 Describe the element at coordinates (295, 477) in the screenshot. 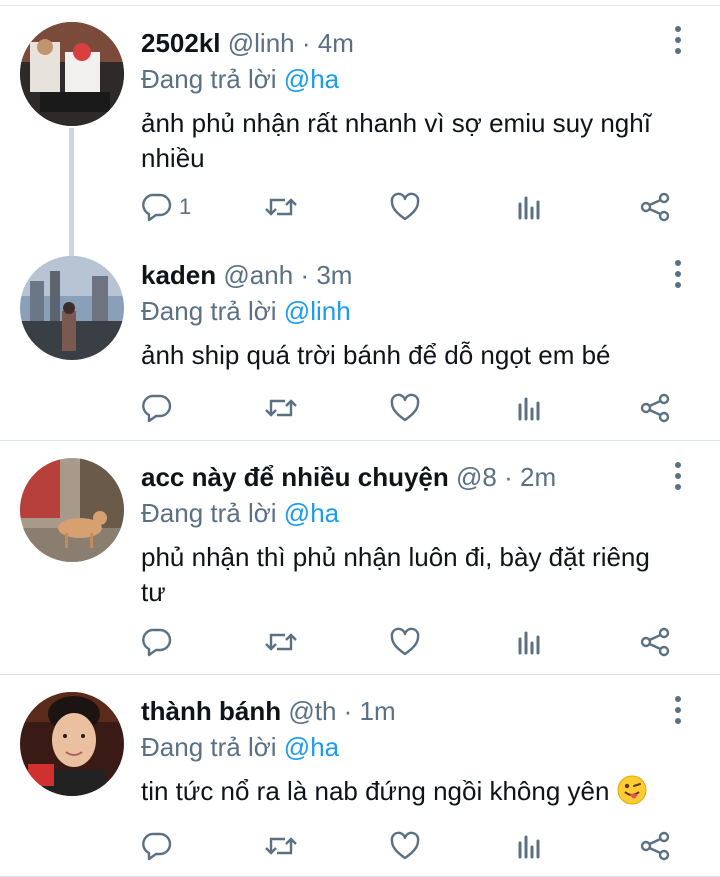

I see `display-name: acc này để nhiều chuyện` at that location.